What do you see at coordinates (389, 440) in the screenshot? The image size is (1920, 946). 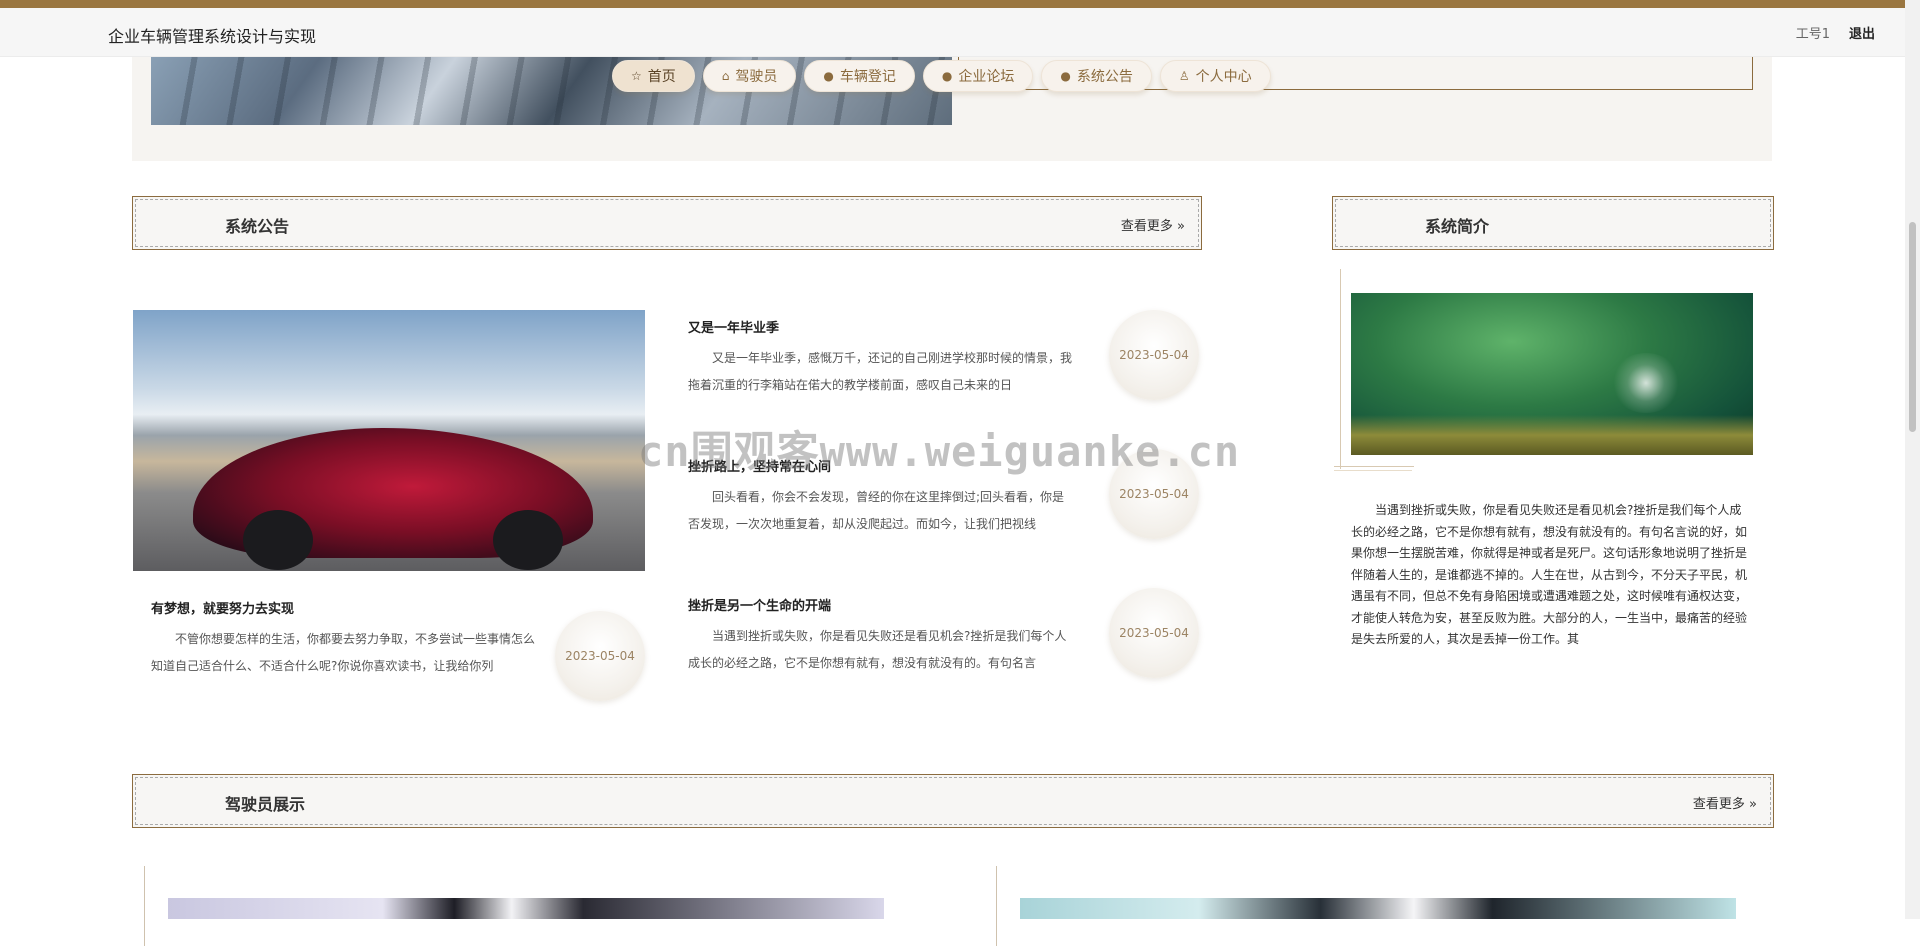 I see `featured-notice-image` at bounding box center [389, 440].